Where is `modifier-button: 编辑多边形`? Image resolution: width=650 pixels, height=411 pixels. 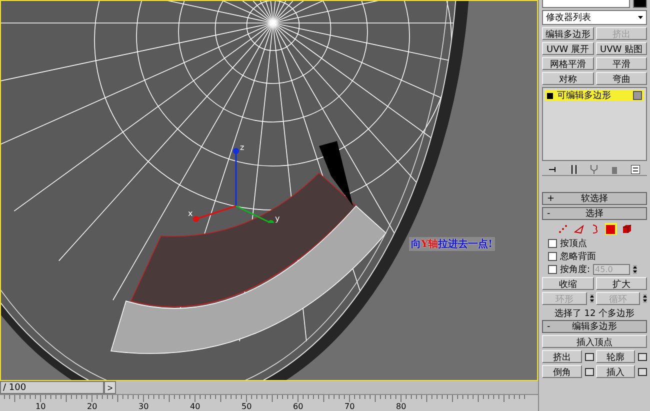
modifier-button: 编辑多边形 is located at coordinates (568, 33).